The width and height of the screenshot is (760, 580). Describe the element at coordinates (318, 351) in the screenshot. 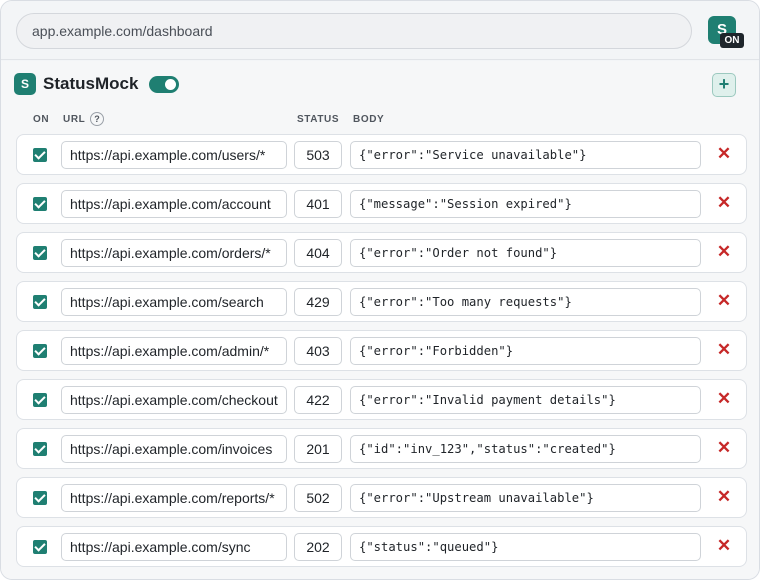

I see `rule-status-input: 403` at that location.